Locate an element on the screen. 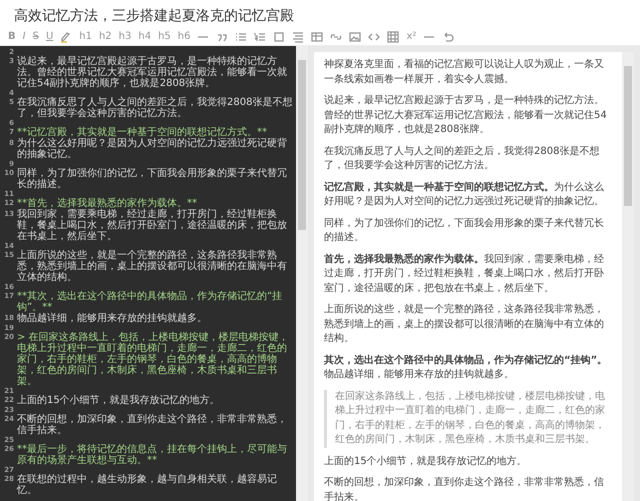 This screenshot has height=501, width=640. highlight-icon is located at coordinates (66, 36).